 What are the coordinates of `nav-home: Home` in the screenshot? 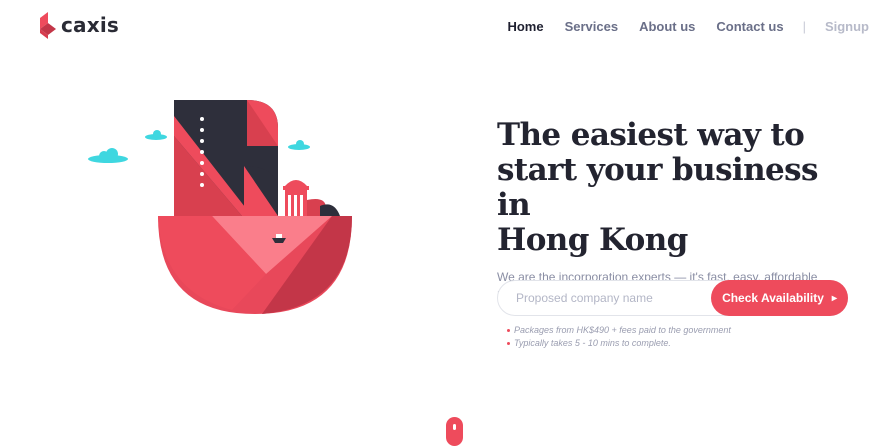 It's located at (525, 26).